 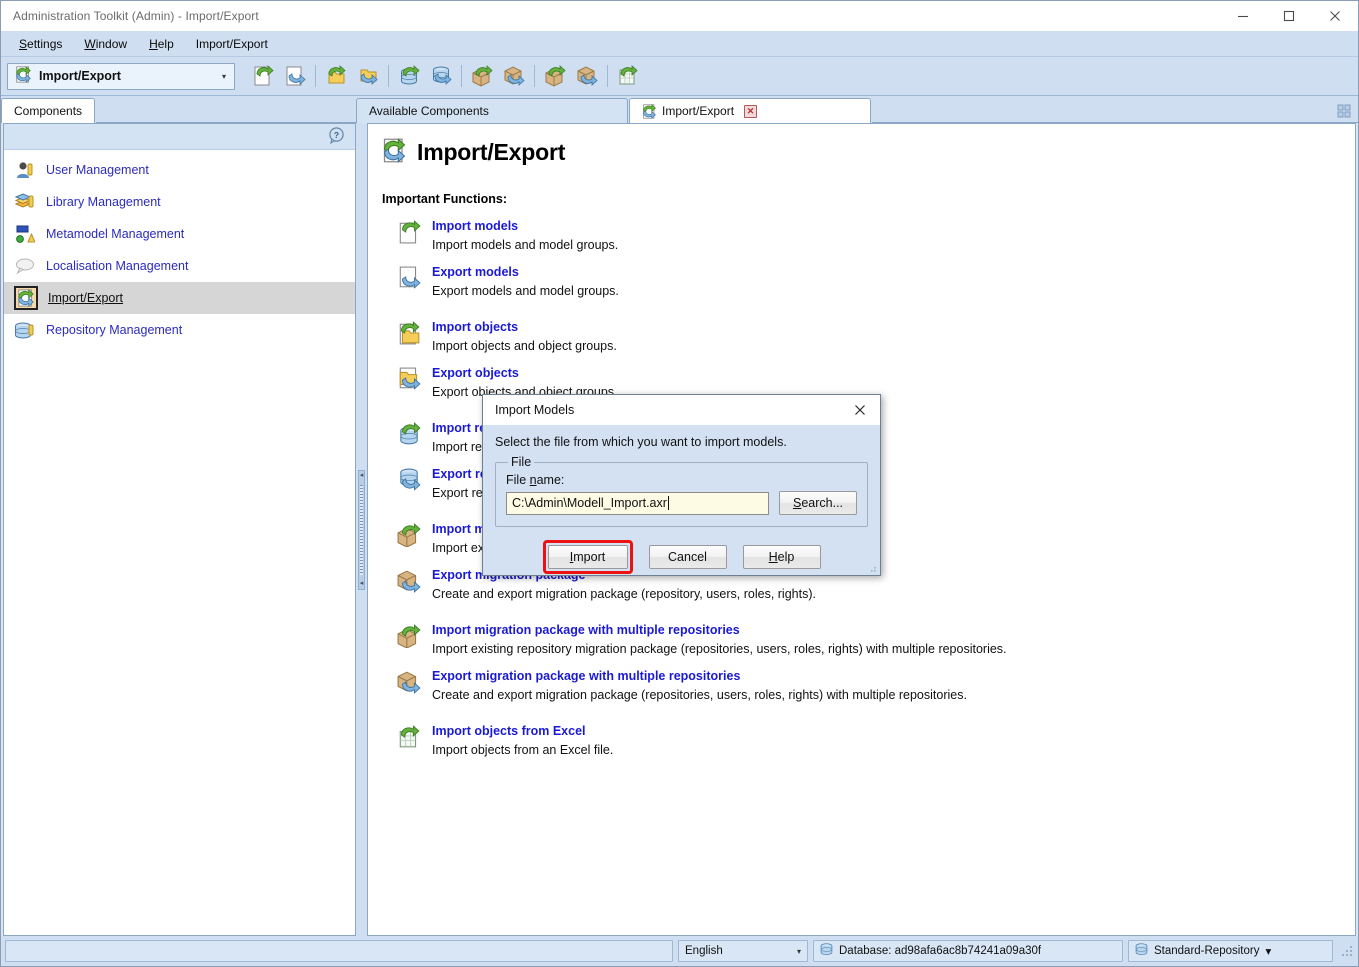 I want to click on tab-components-label: Components, so click(x=48, y=111).